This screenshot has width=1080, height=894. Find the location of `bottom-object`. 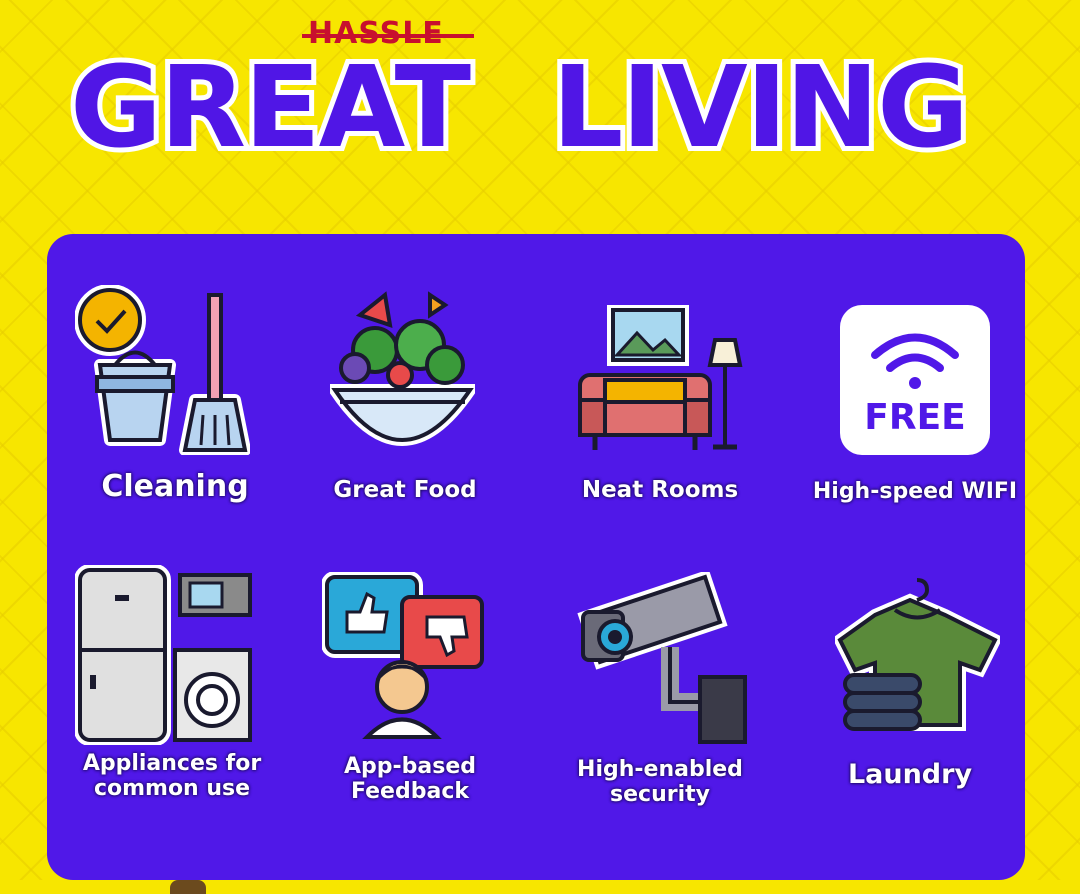

bottom-object is located at coordinates (188, 887).